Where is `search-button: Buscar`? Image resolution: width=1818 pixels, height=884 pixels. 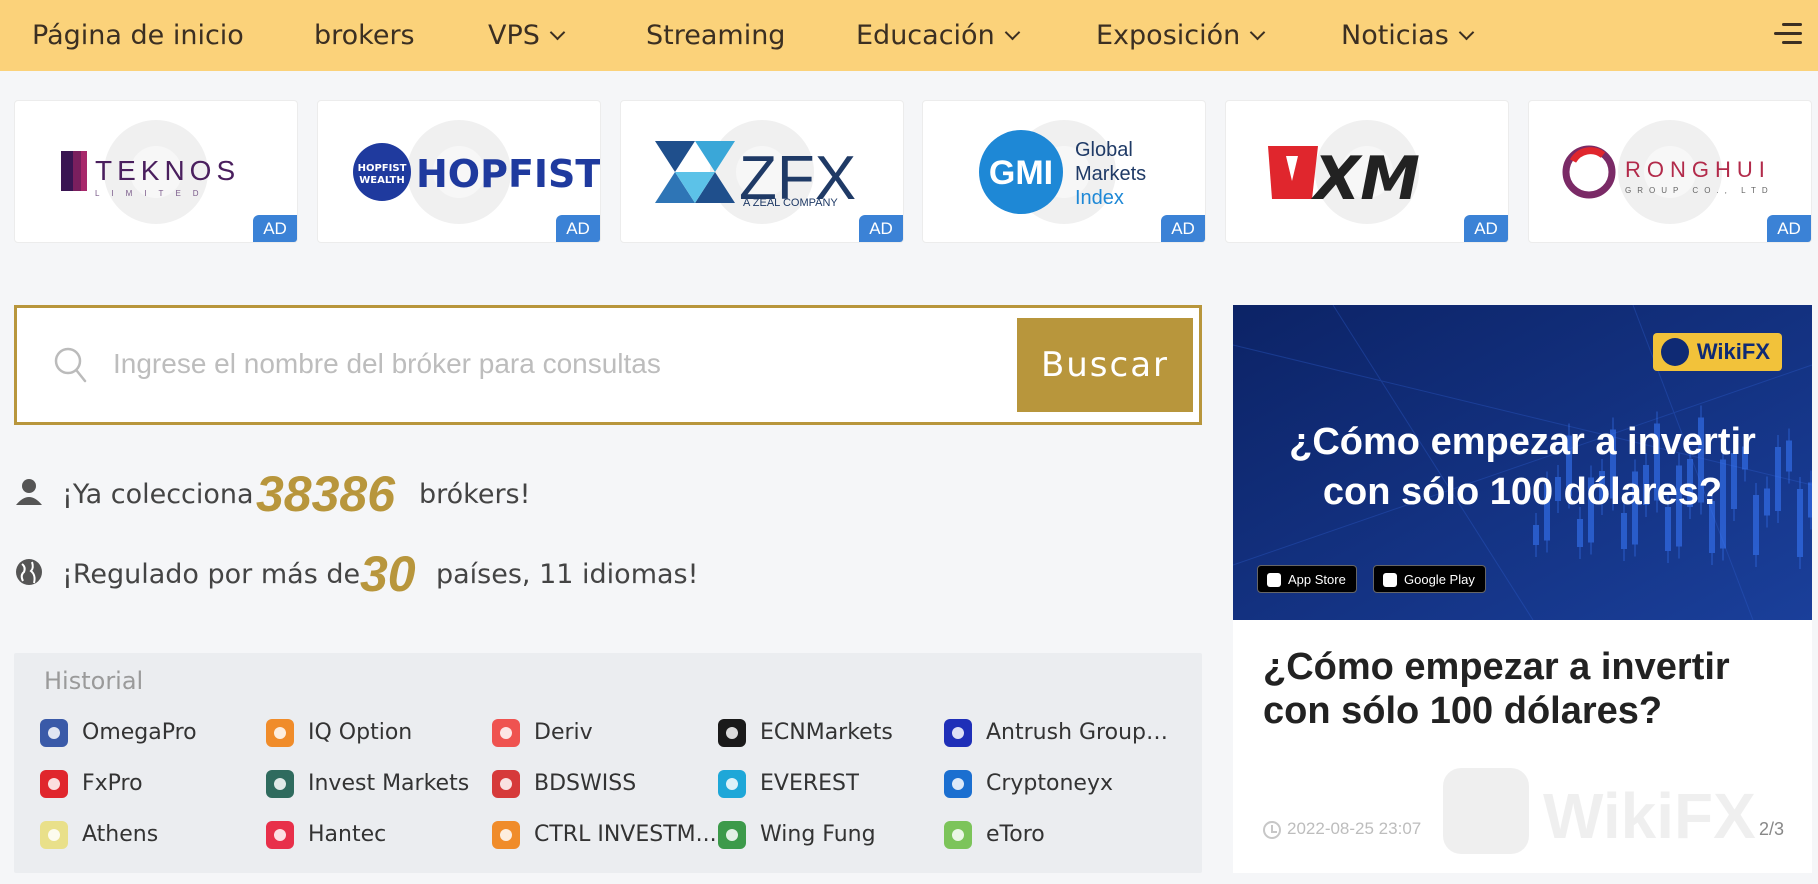 search-button: Buscar is located at coordinates (1105, 365).